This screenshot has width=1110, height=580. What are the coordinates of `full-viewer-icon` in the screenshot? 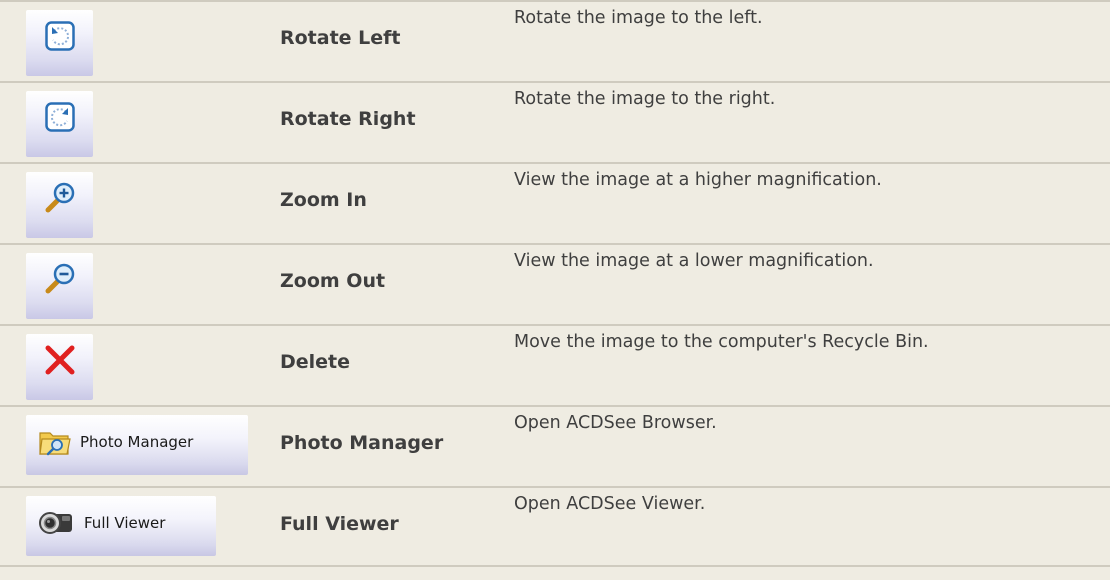 It's located at (55, 523).